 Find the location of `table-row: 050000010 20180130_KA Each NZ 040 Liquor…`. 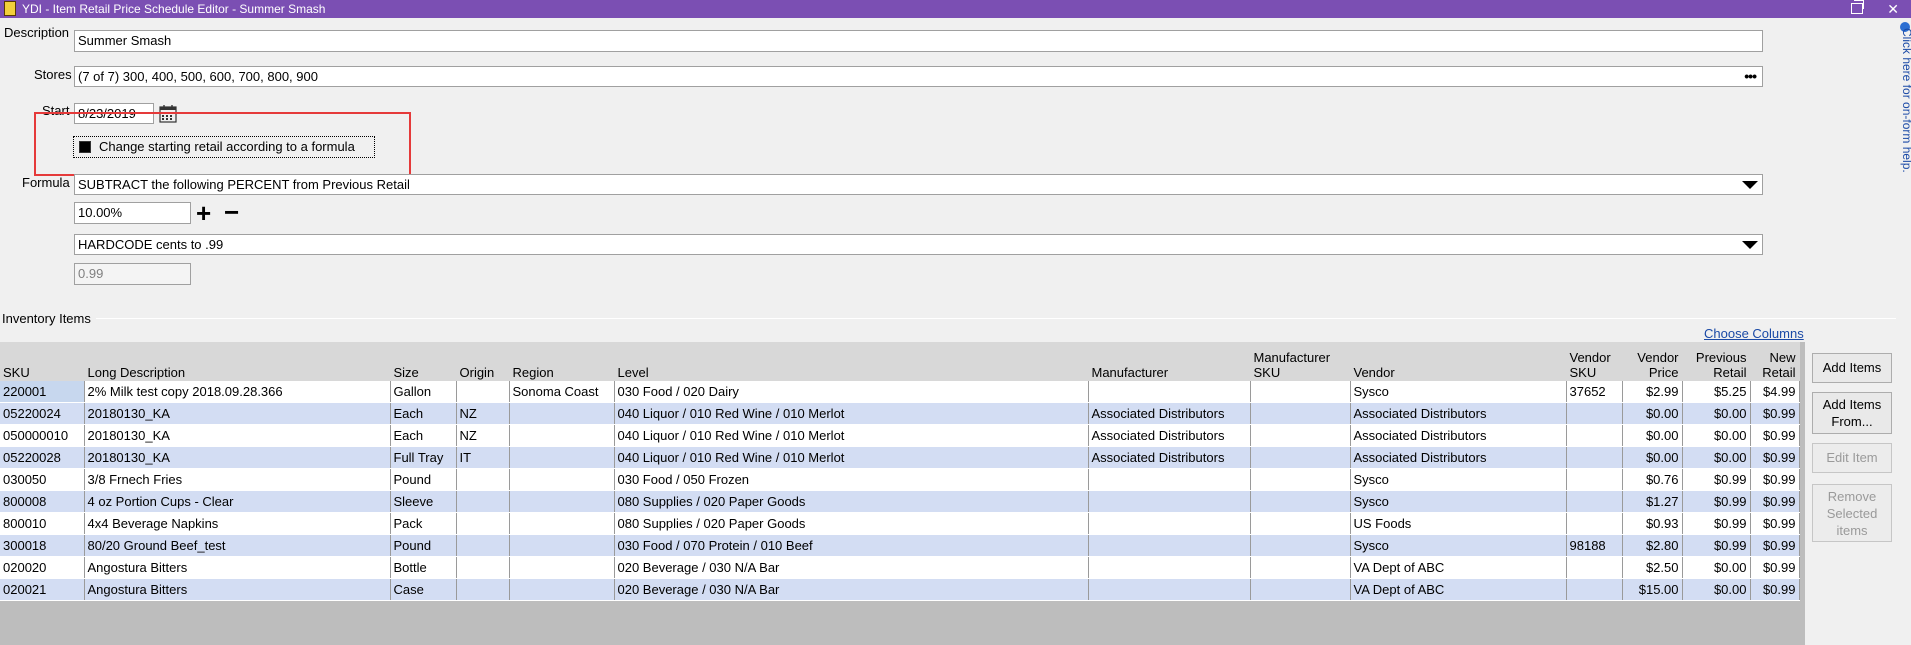

table-row: 050000010 20180130_KA Each NZ 040 Liquor… is located at coordinates (900, 435).